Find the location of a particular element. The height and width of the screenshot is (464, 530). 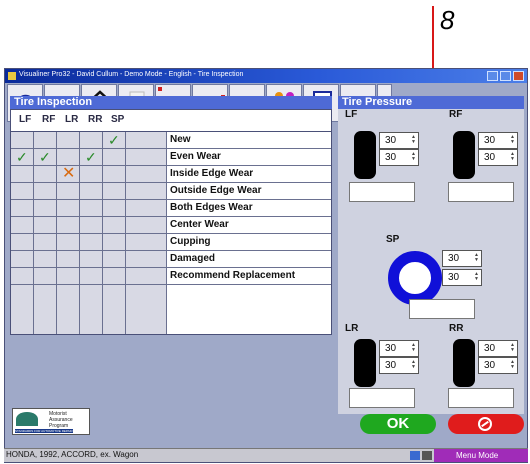

rr-note-field is located at coordinates (481, 398).